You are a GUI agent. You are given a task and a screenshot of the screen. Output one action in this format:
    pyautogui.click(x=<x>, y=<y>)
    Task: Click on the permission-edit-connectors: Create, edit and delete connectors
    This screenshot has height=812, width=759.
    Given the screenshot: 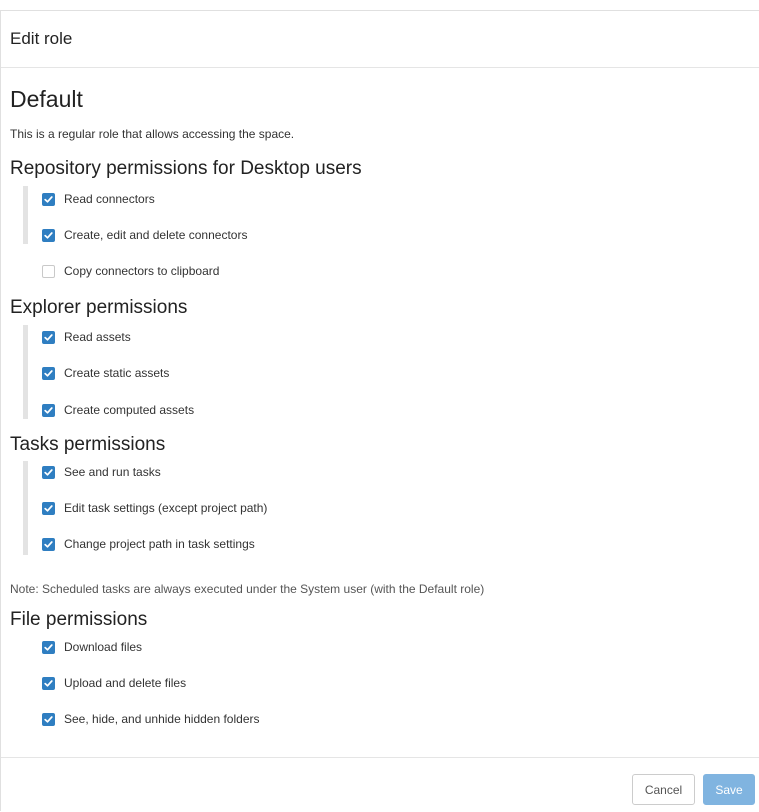 What is the action you would take?
    pyautogui.click(x=144, y=235)
    